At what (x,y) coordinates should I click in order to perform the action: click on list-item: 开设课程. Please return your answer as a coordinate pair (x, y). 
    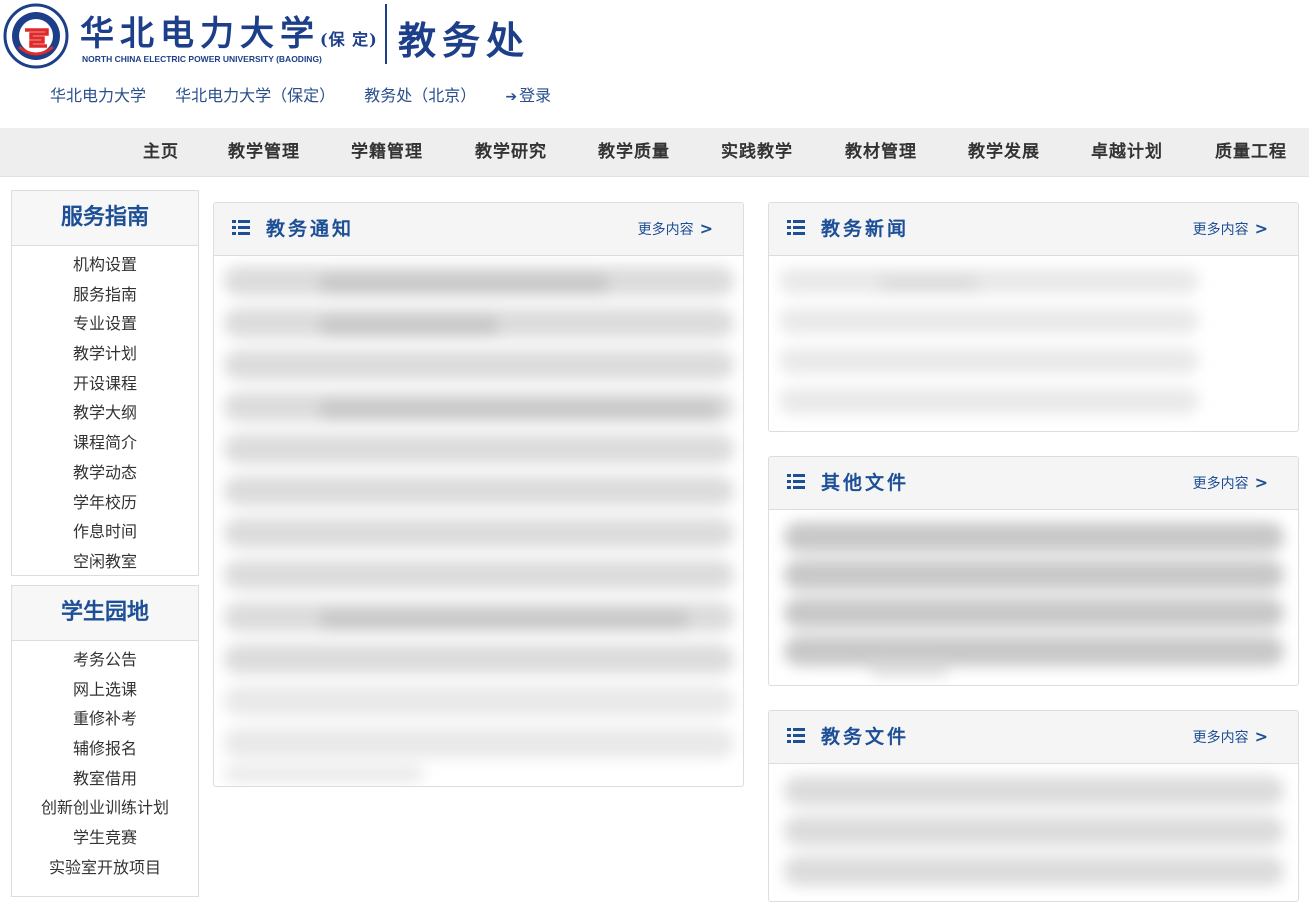
    Looking at the image, I should click on (105, 384).